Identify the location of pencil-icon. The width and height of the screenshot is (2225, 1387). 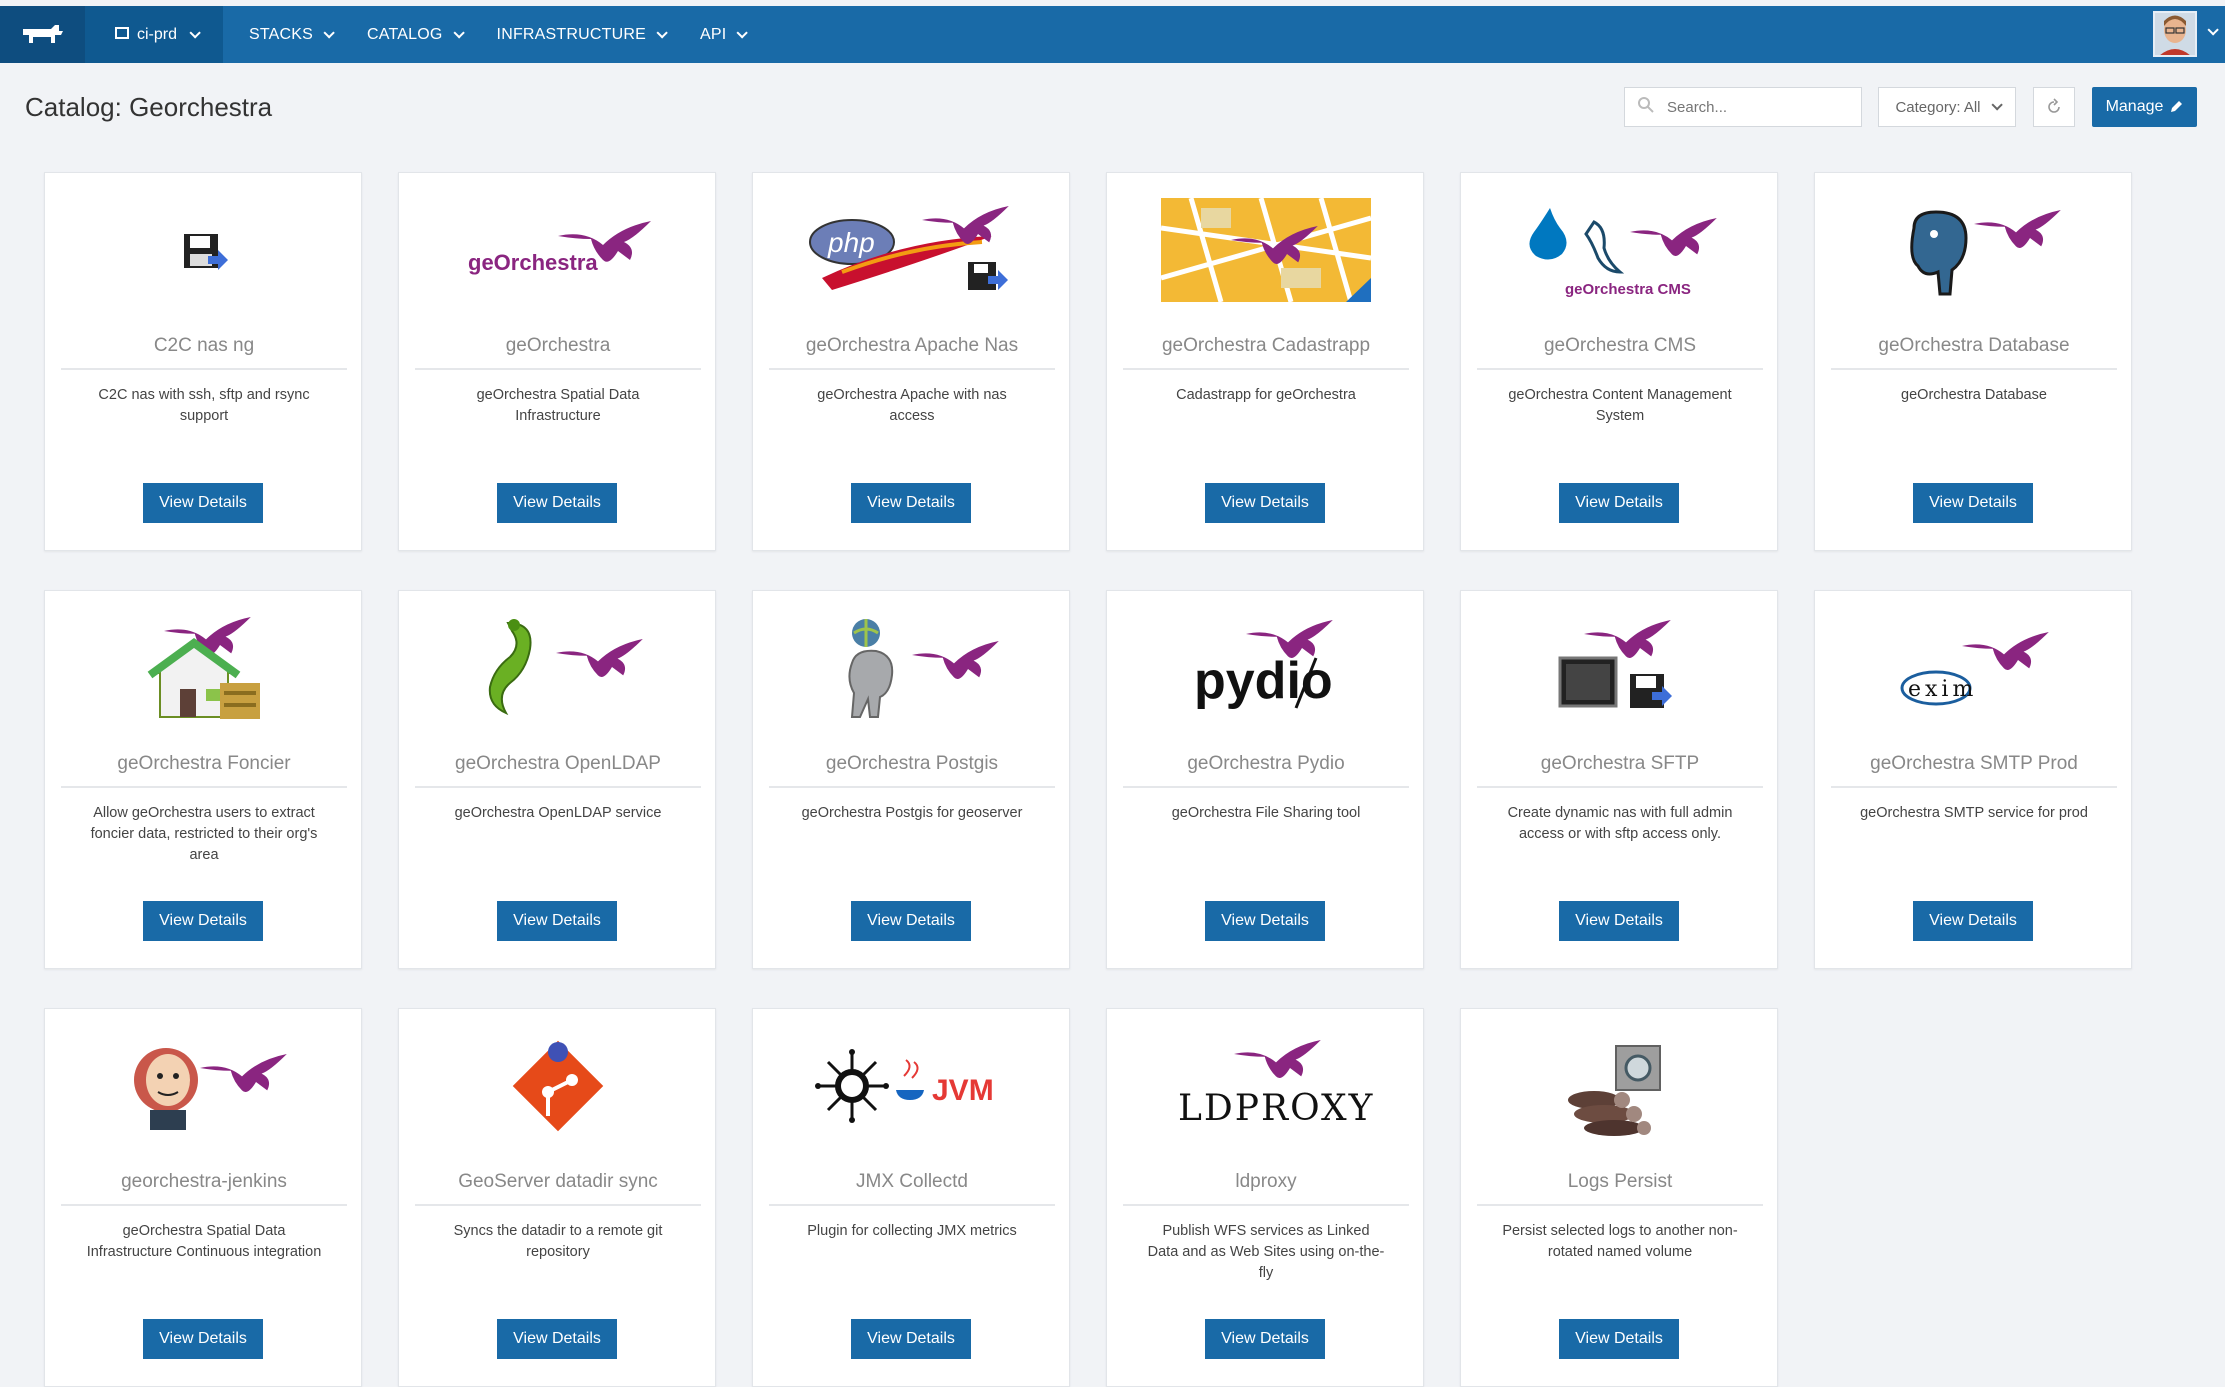
(2177, 106).